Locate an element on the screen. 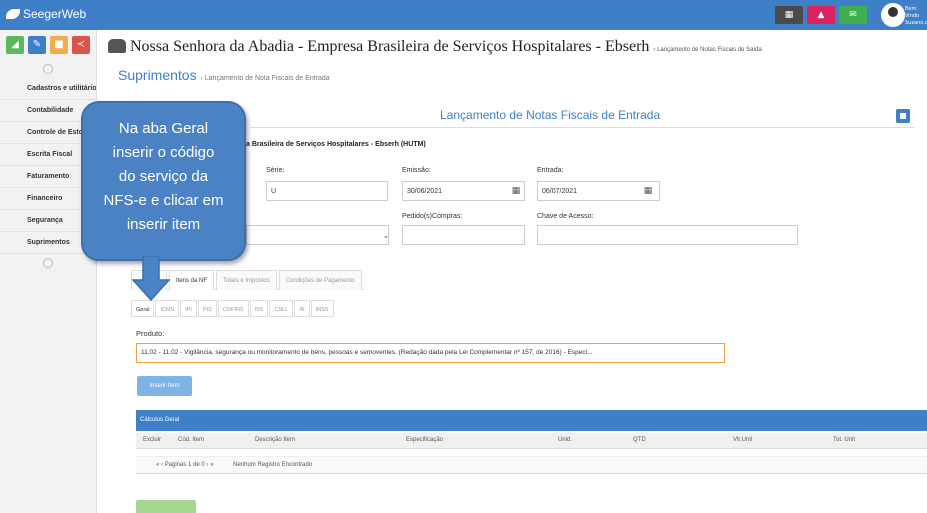 Image resolution: width=927 pixels, height=513 pixels. col-especificacao: Especificação is located at coordinates (425, 440).